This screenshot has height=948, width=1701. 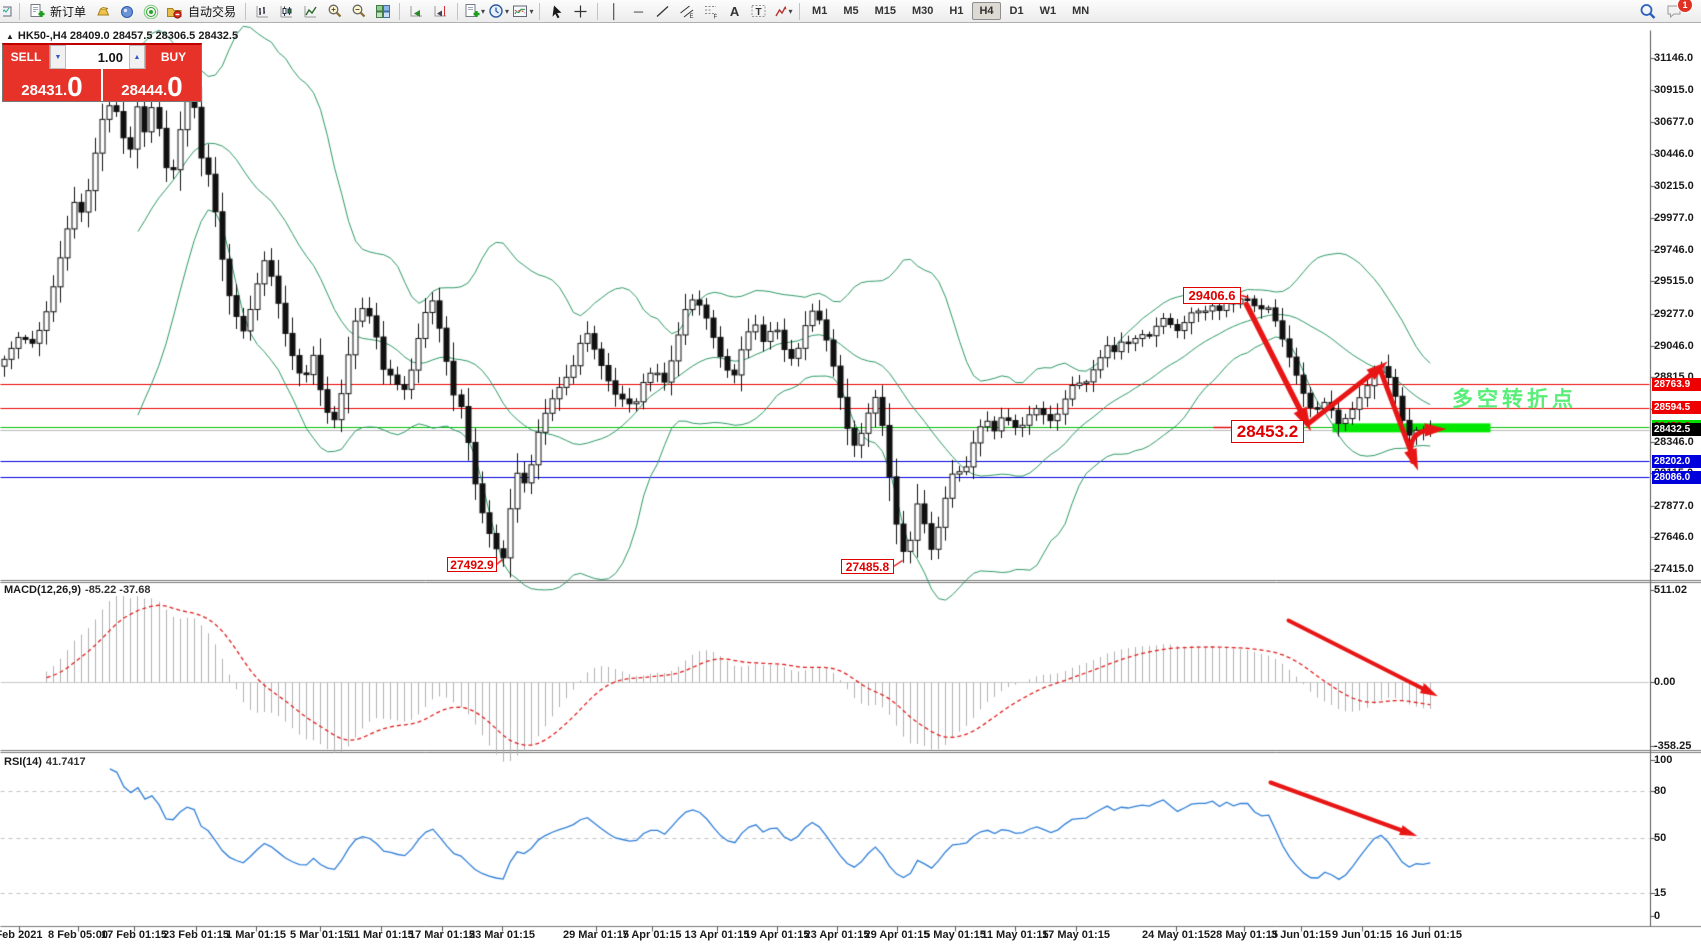 I want to click on volume-decrease-button: ▼, so click(x=58, y=57).